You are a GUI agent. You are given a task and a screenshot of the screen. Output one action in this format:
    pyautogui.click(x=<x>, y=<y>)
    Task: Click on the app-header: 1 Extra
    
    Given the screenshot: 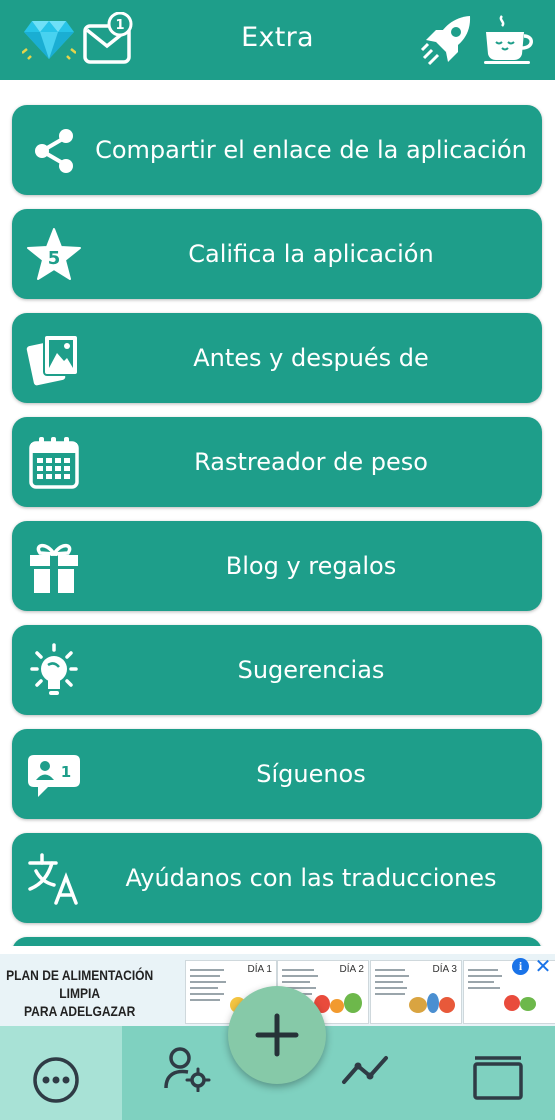 What is the action you would take?
    pyautogui.click(x=277, y=40)
    